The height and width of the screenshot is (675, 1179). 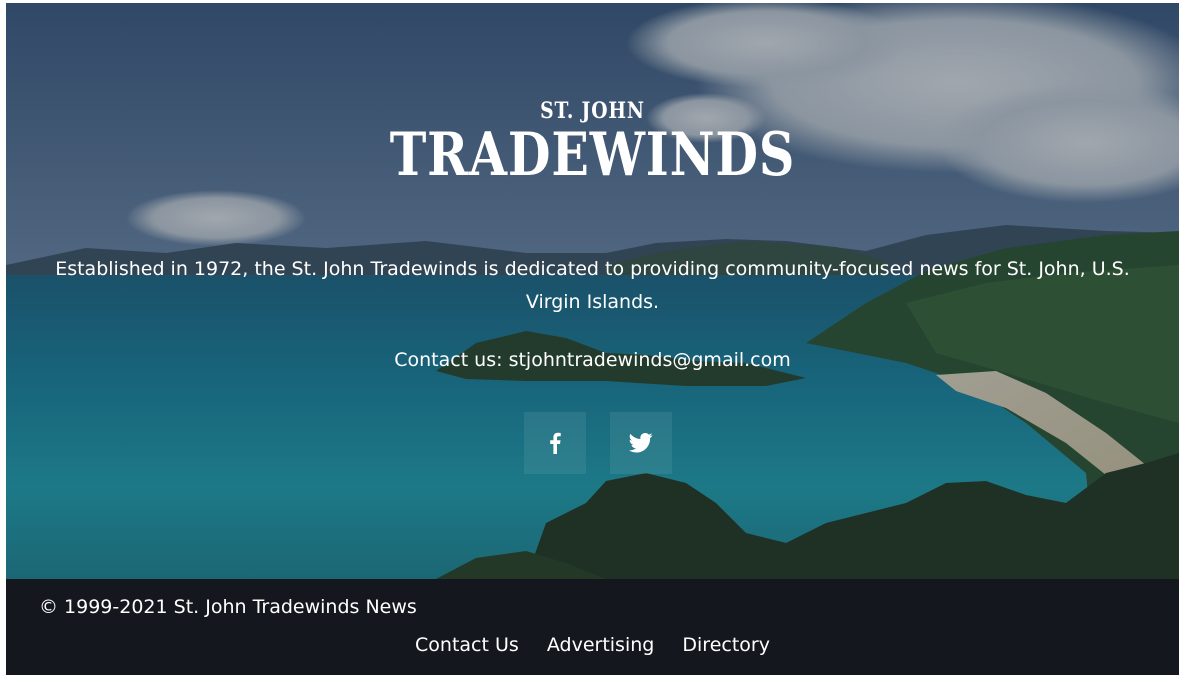 What do you see at coordinates (467, 645) in the screenshot?
I see `footer-link-contact-us: Contact Us` at bounding box center [467, 645].